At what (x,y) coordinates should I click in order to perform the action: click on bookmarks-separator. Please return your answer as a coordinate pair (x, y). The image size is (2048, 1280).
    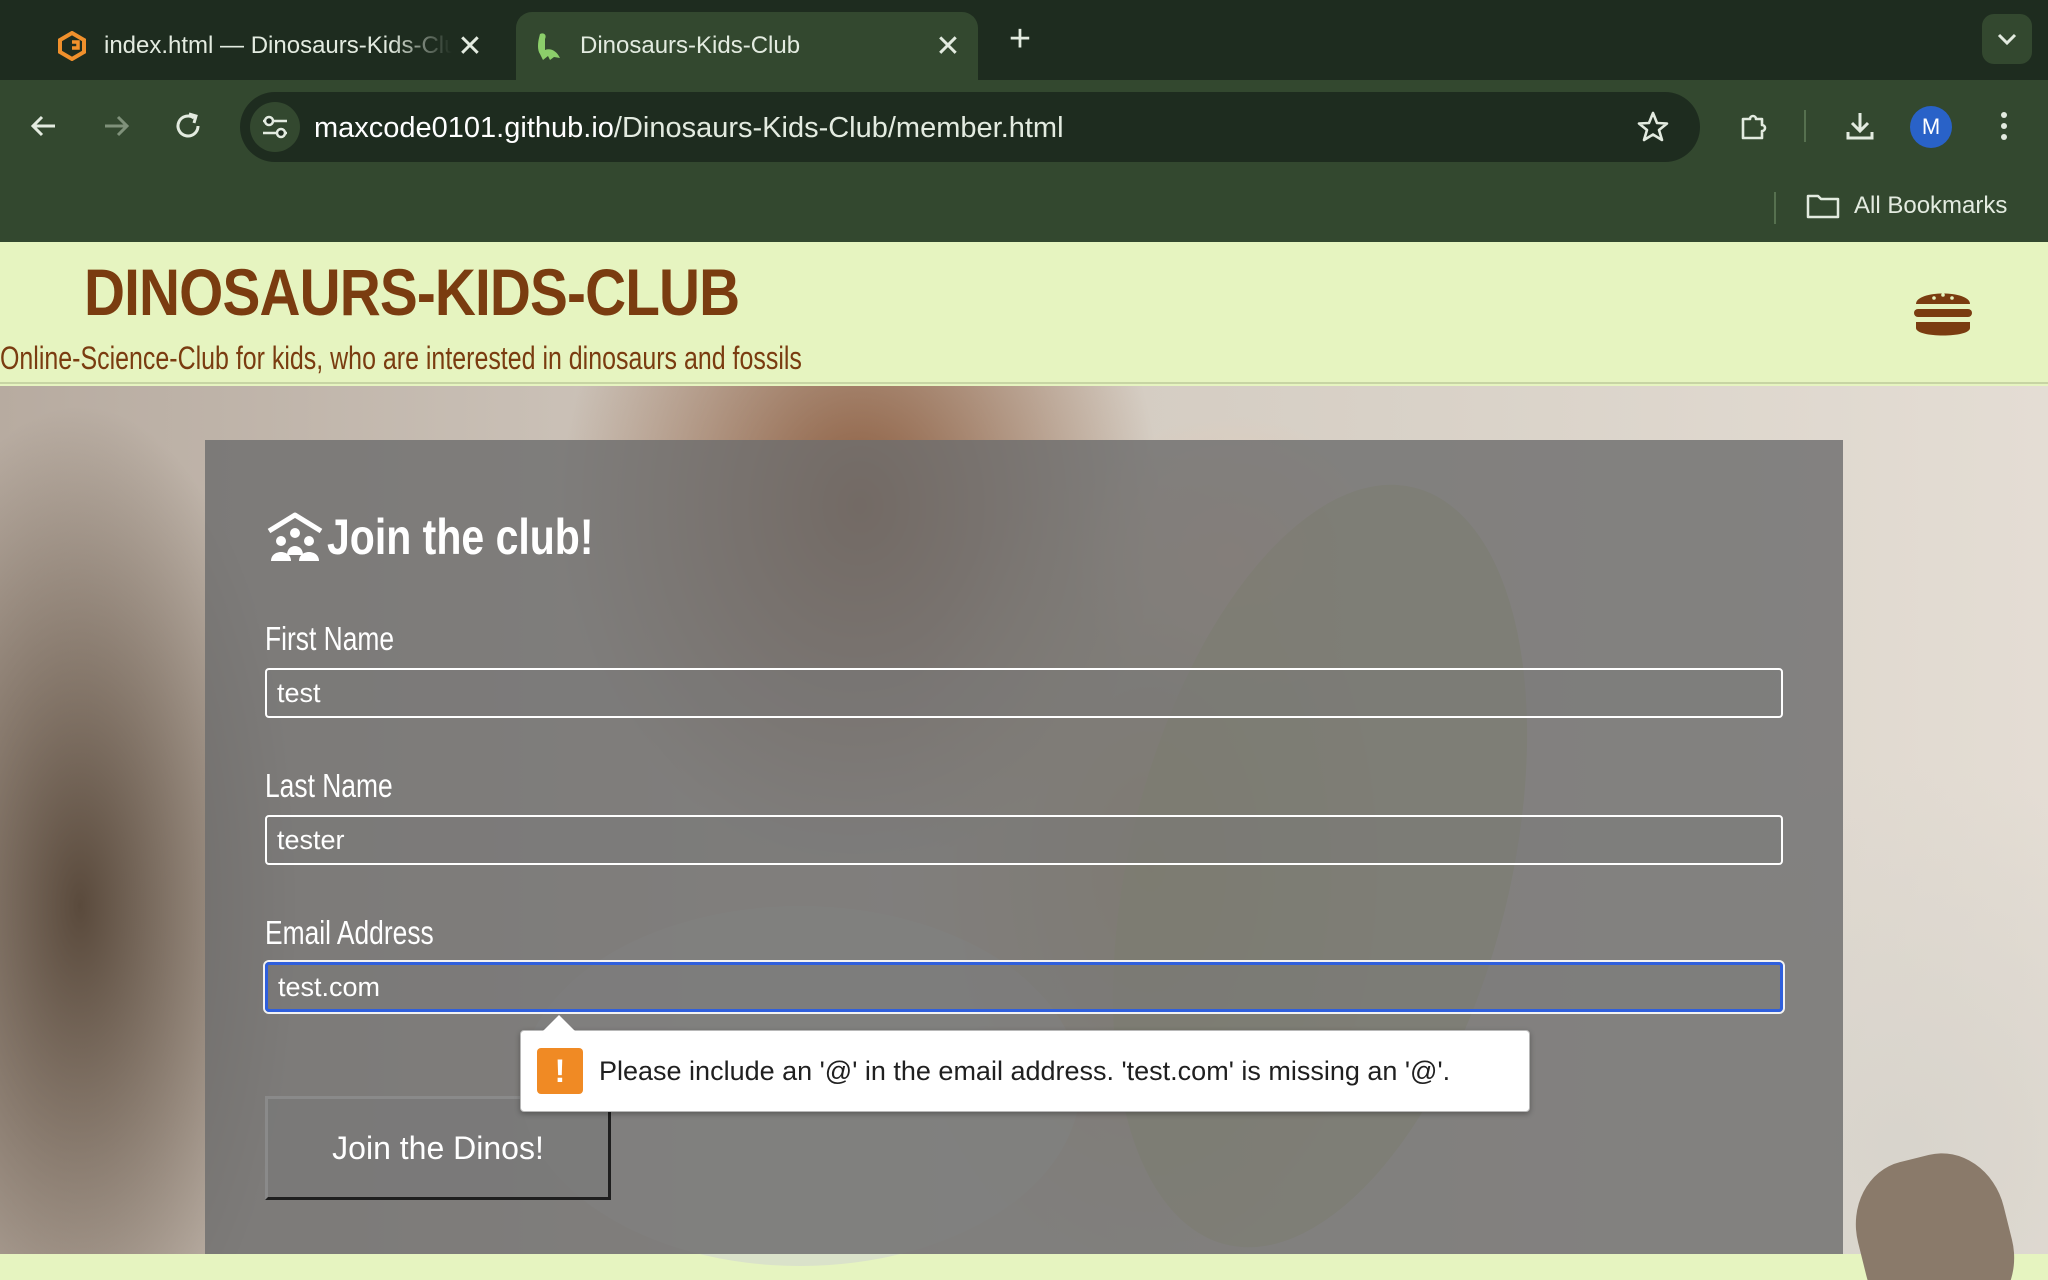
    Looking at the image, I should click on (1775, 208).